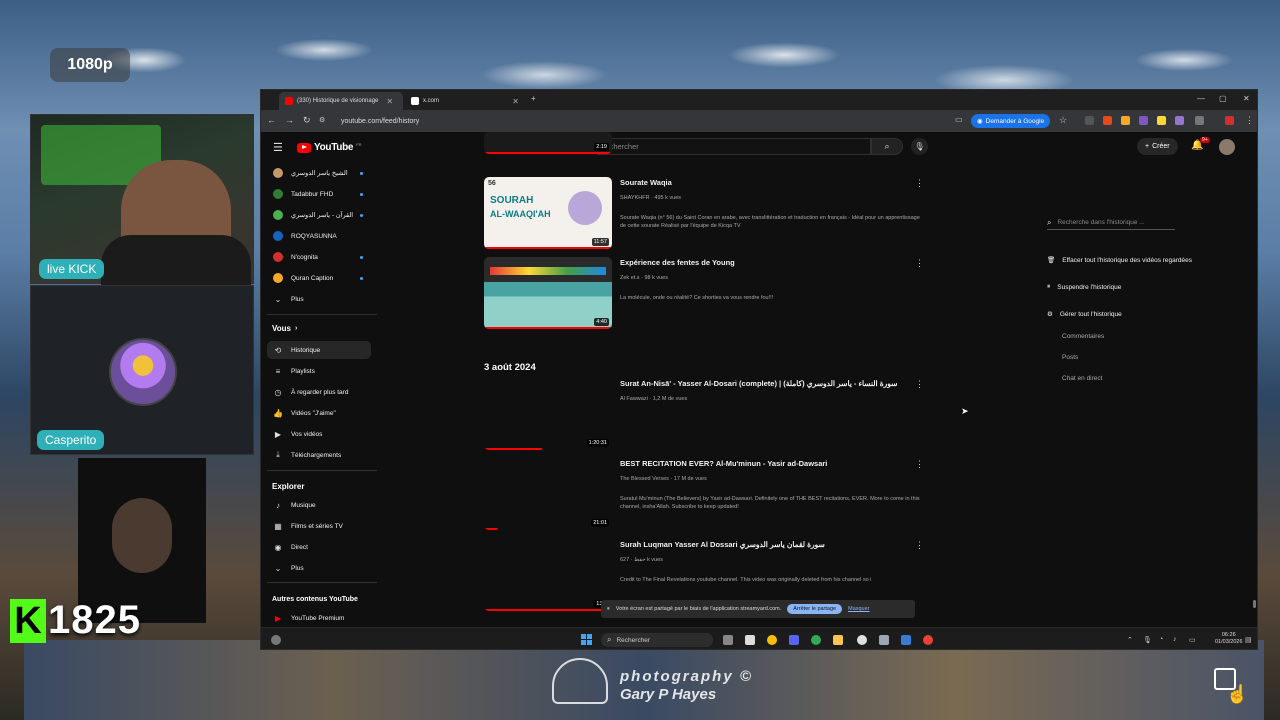 The height and width of the screenshot is (720, 1280). What do you see at coordinates (815, 609) in the screenshot?
I see `stop-sharing-button: Arrêter le partage` at bounding box center [815, 609].